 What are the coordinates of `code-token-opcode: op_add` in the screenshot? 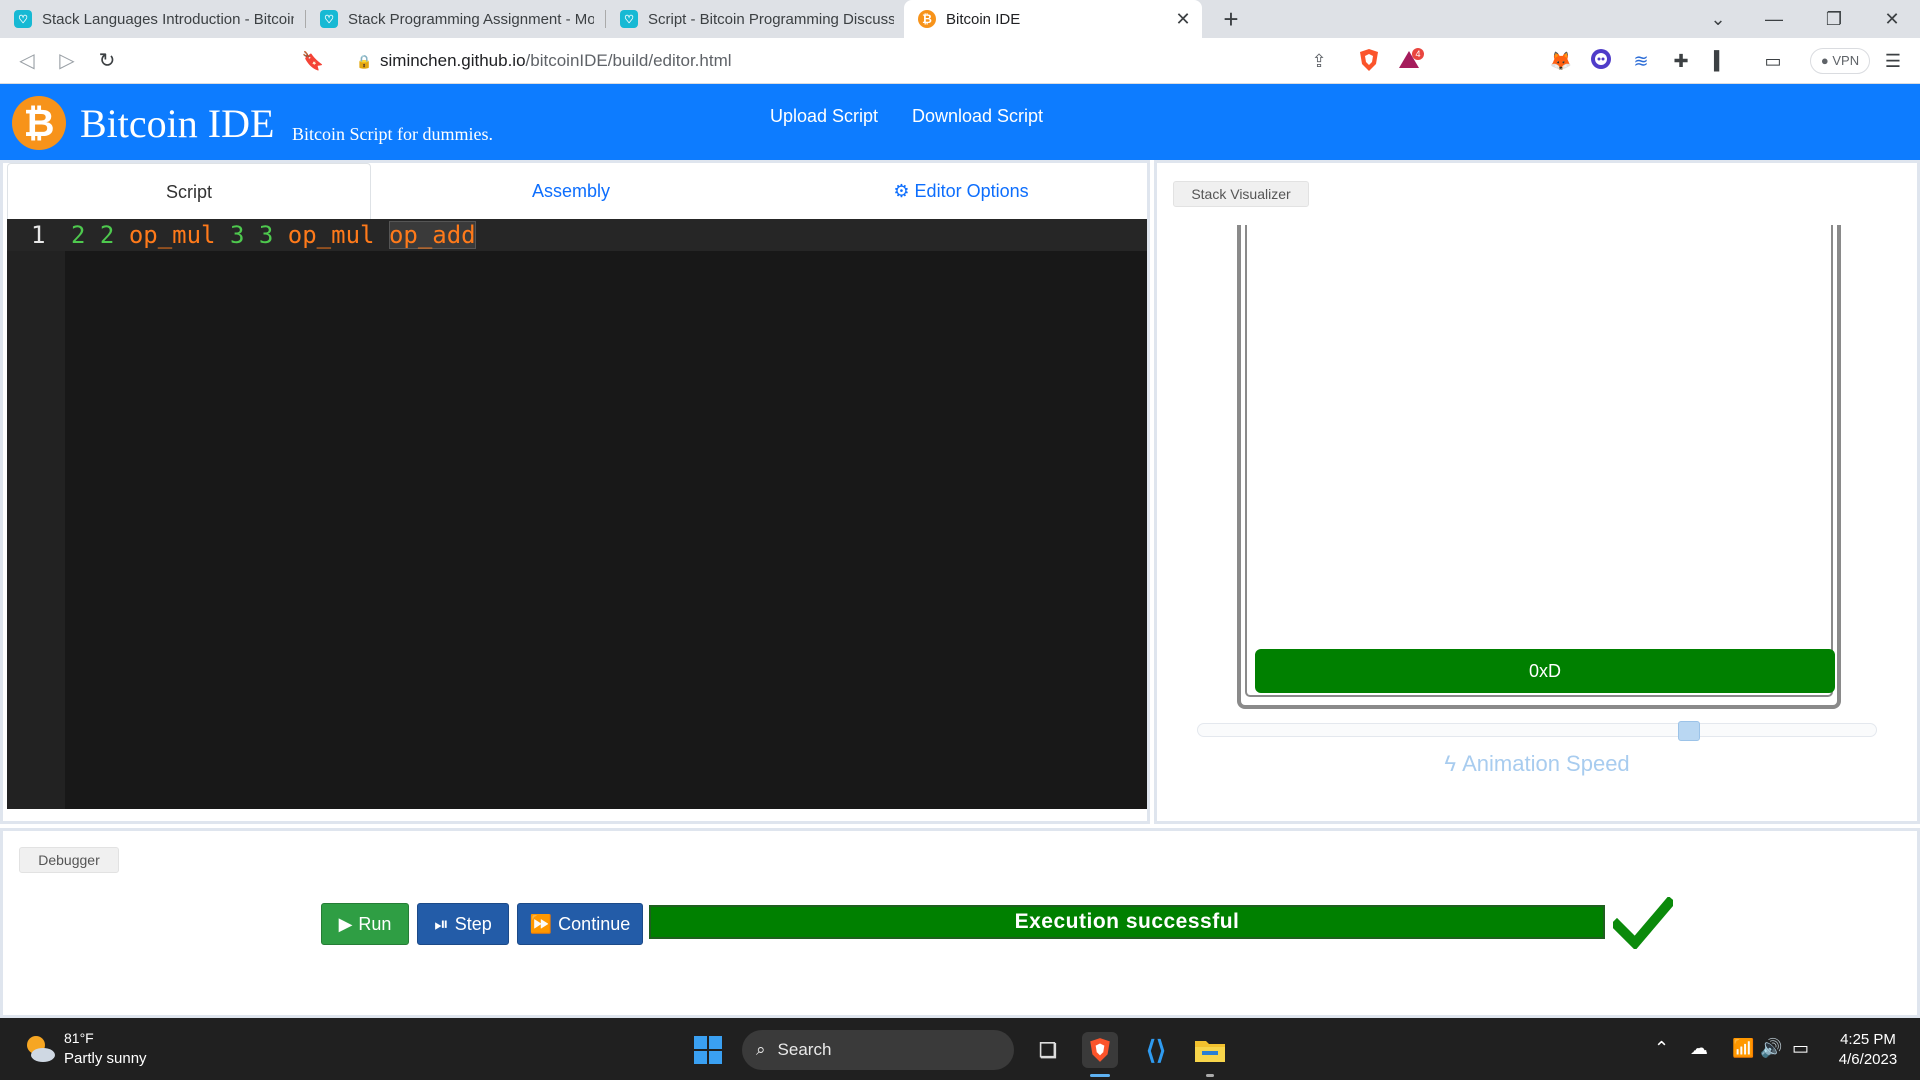 It's located at (432, 235).